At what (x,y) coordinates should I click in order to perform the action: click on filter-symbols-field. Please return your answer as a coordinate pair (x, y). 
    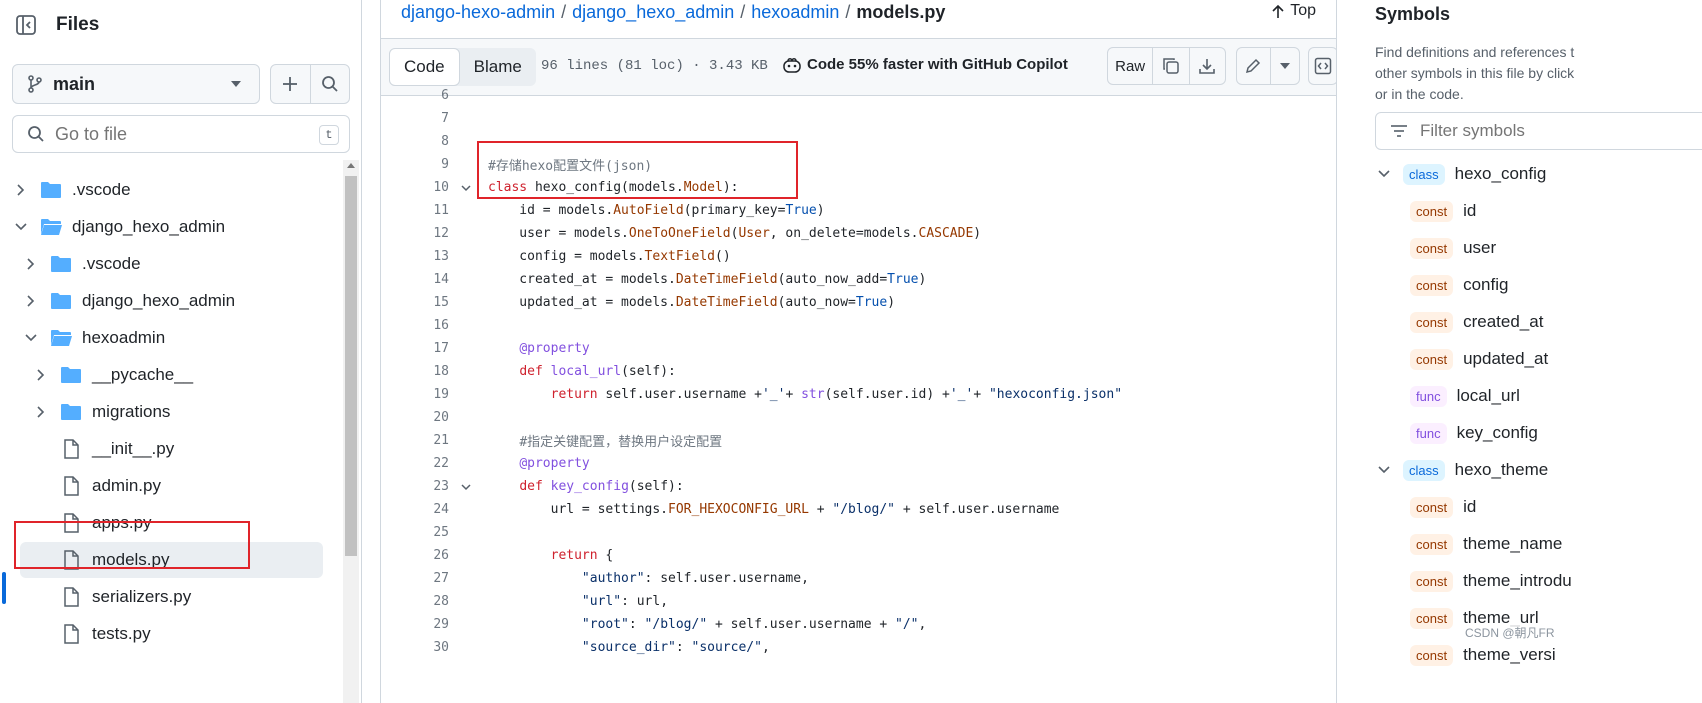
    Looking at the image, I should click on (1538, 131).